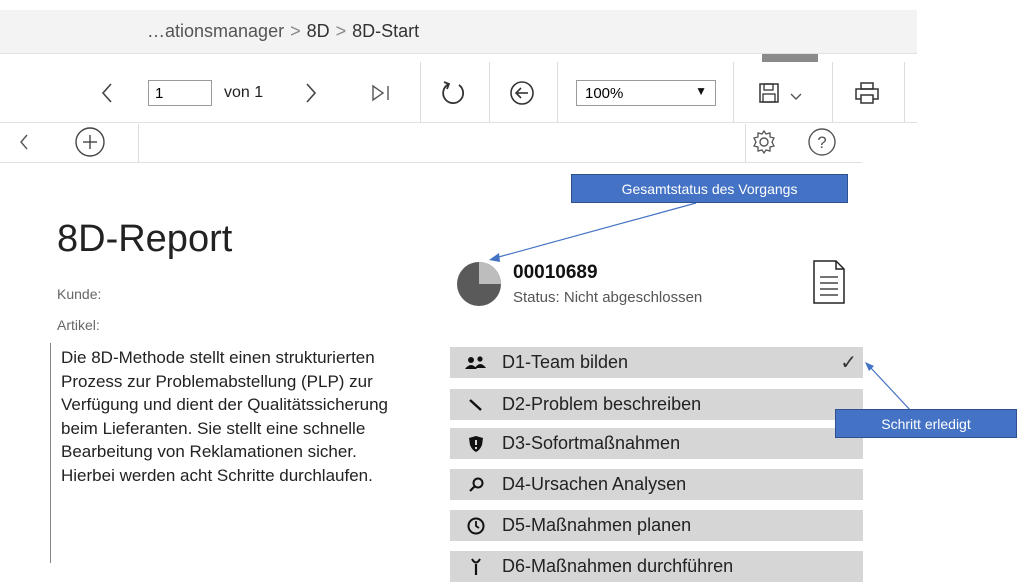 This screenshot has width=1024, height=584. Describe the element at coordinates (597, 525) in the screenshot. I see `step-label: D5-Maßnahmen planen` at that location.